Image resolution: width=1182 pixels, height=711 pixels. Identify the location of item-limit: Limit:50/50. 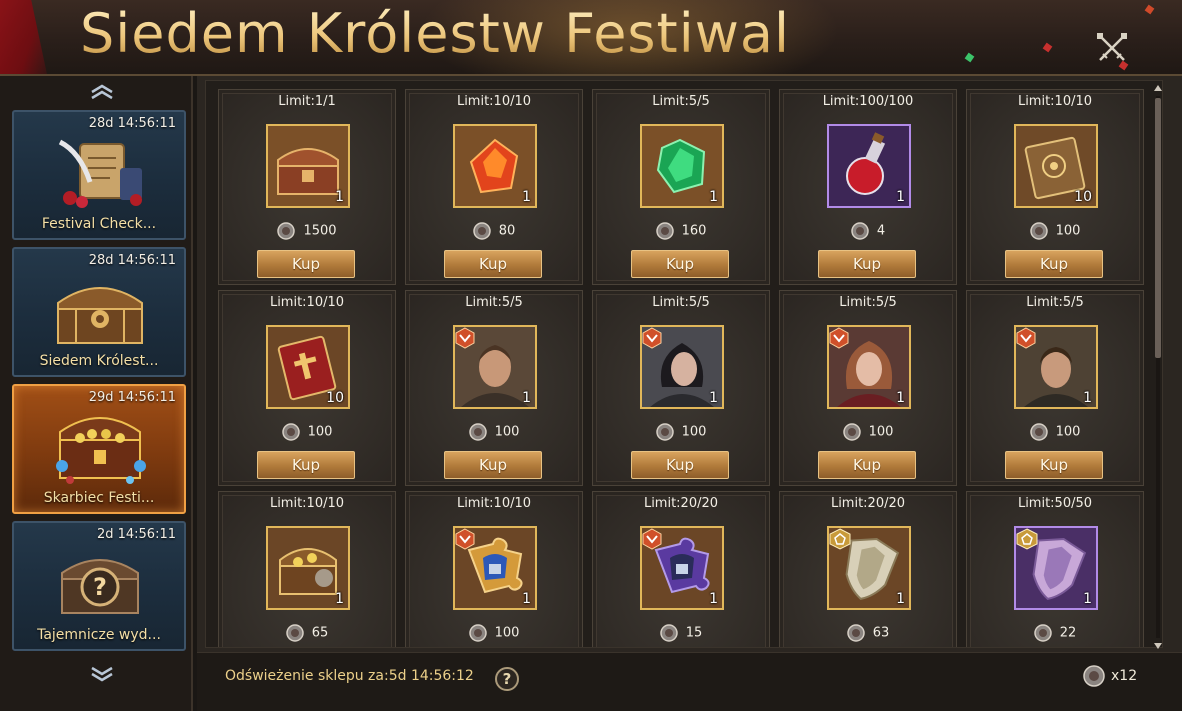
(1055, 503).